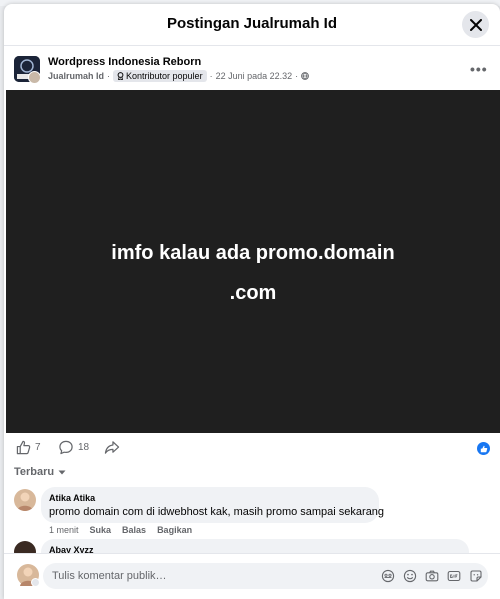 This screenshot has width=500, height=599. What do you see at coordinates (432, 576) in the screenshot?
I see `camera-icon` at bounding box center [432, 576].